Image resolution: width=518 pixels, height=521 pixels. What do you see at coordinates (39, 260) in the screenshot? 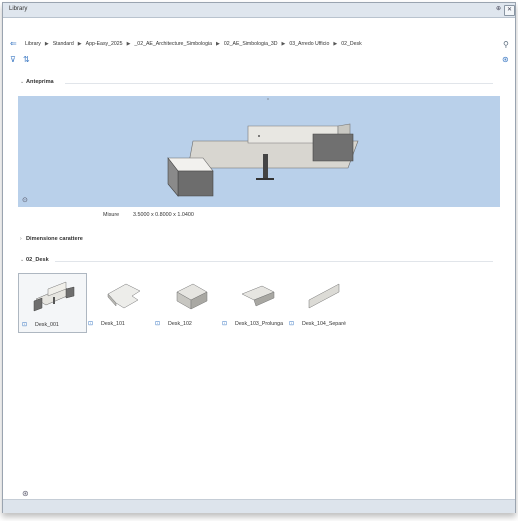
I see `section-folder-label: 02_Desk` at bounding box center [39, 260].